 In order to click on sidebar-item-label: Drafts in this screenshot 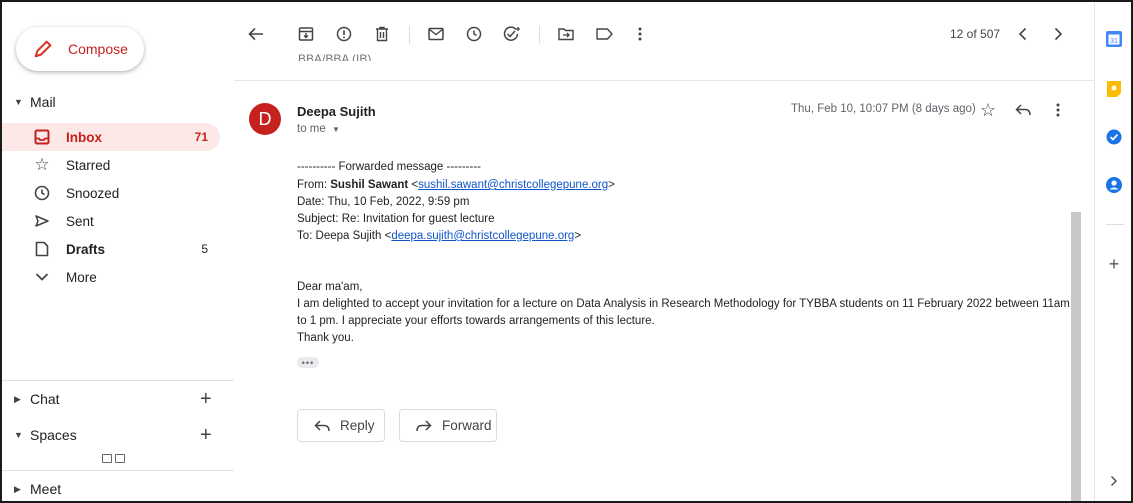, I will do `click(86, 249)`.